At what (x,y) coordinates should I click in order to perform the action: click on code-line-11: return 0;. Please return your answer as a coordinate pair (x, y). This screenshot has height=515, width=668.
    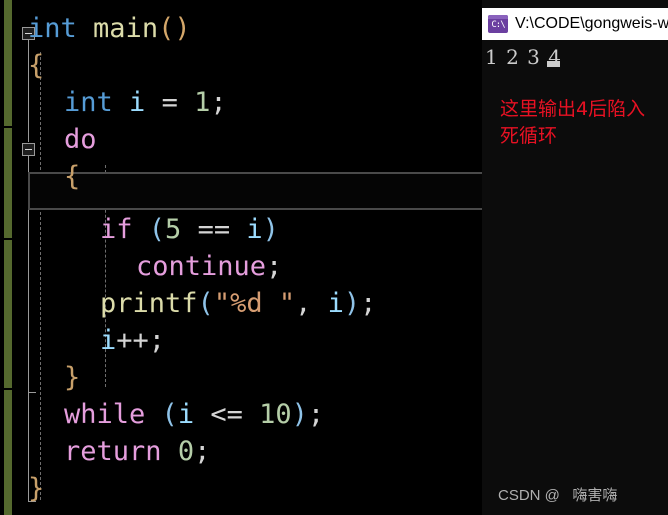
    Looking at the image, I should click on (137, 451).